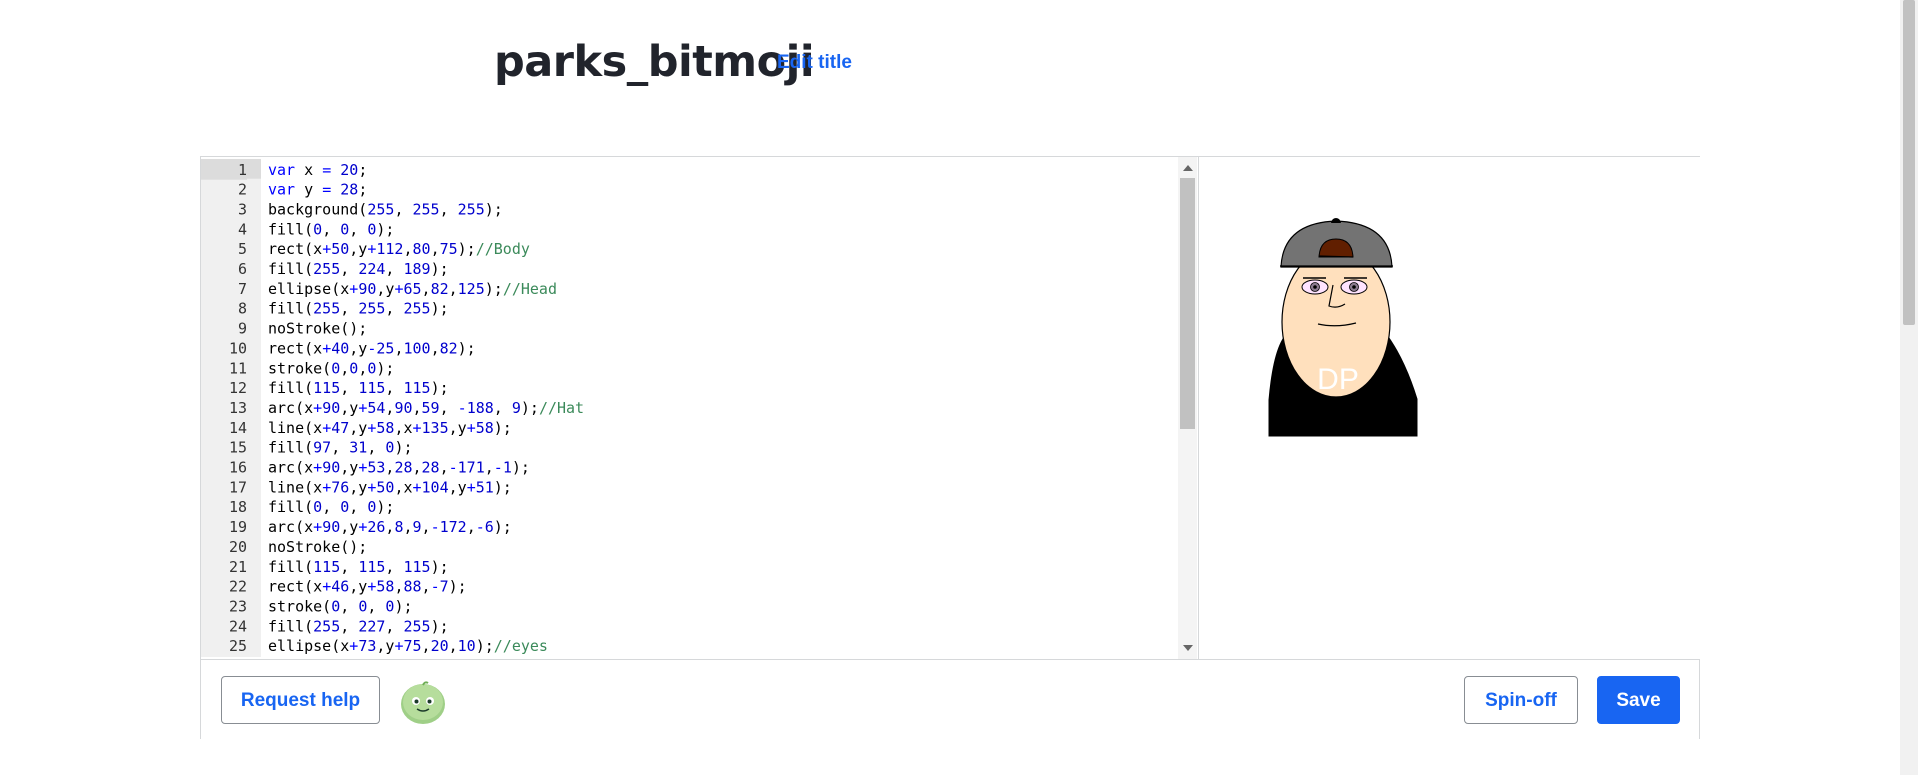  Describe the element at coordinates (390, 428) in the screenshot. I see `code-text: line(x+47,y+58,x+135,y+58);` at that location.